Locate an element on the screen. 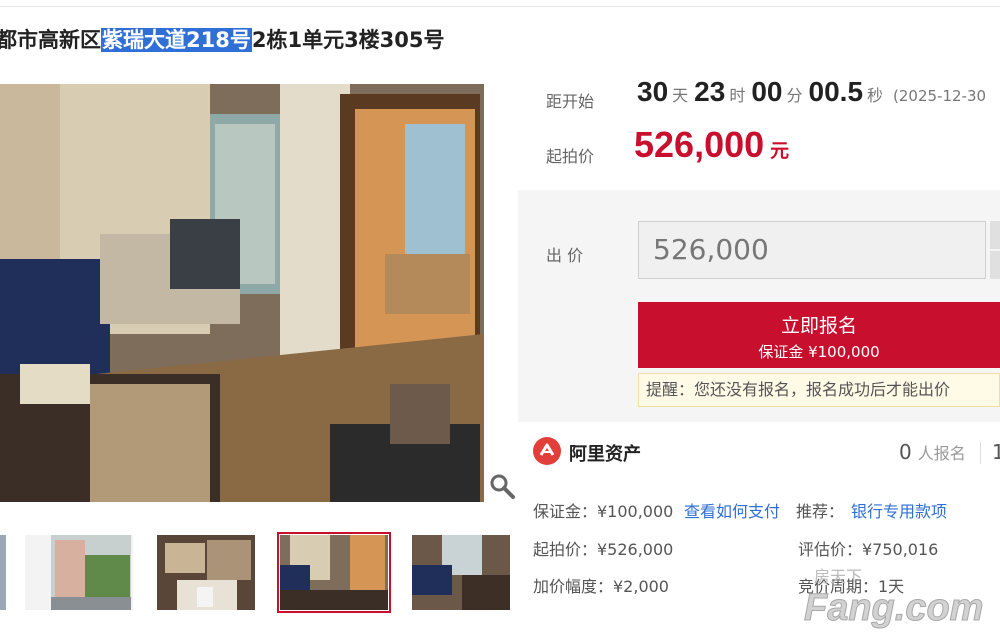  how-to-pay-link: 查看如何支付 is located at coordinates (732, 510).